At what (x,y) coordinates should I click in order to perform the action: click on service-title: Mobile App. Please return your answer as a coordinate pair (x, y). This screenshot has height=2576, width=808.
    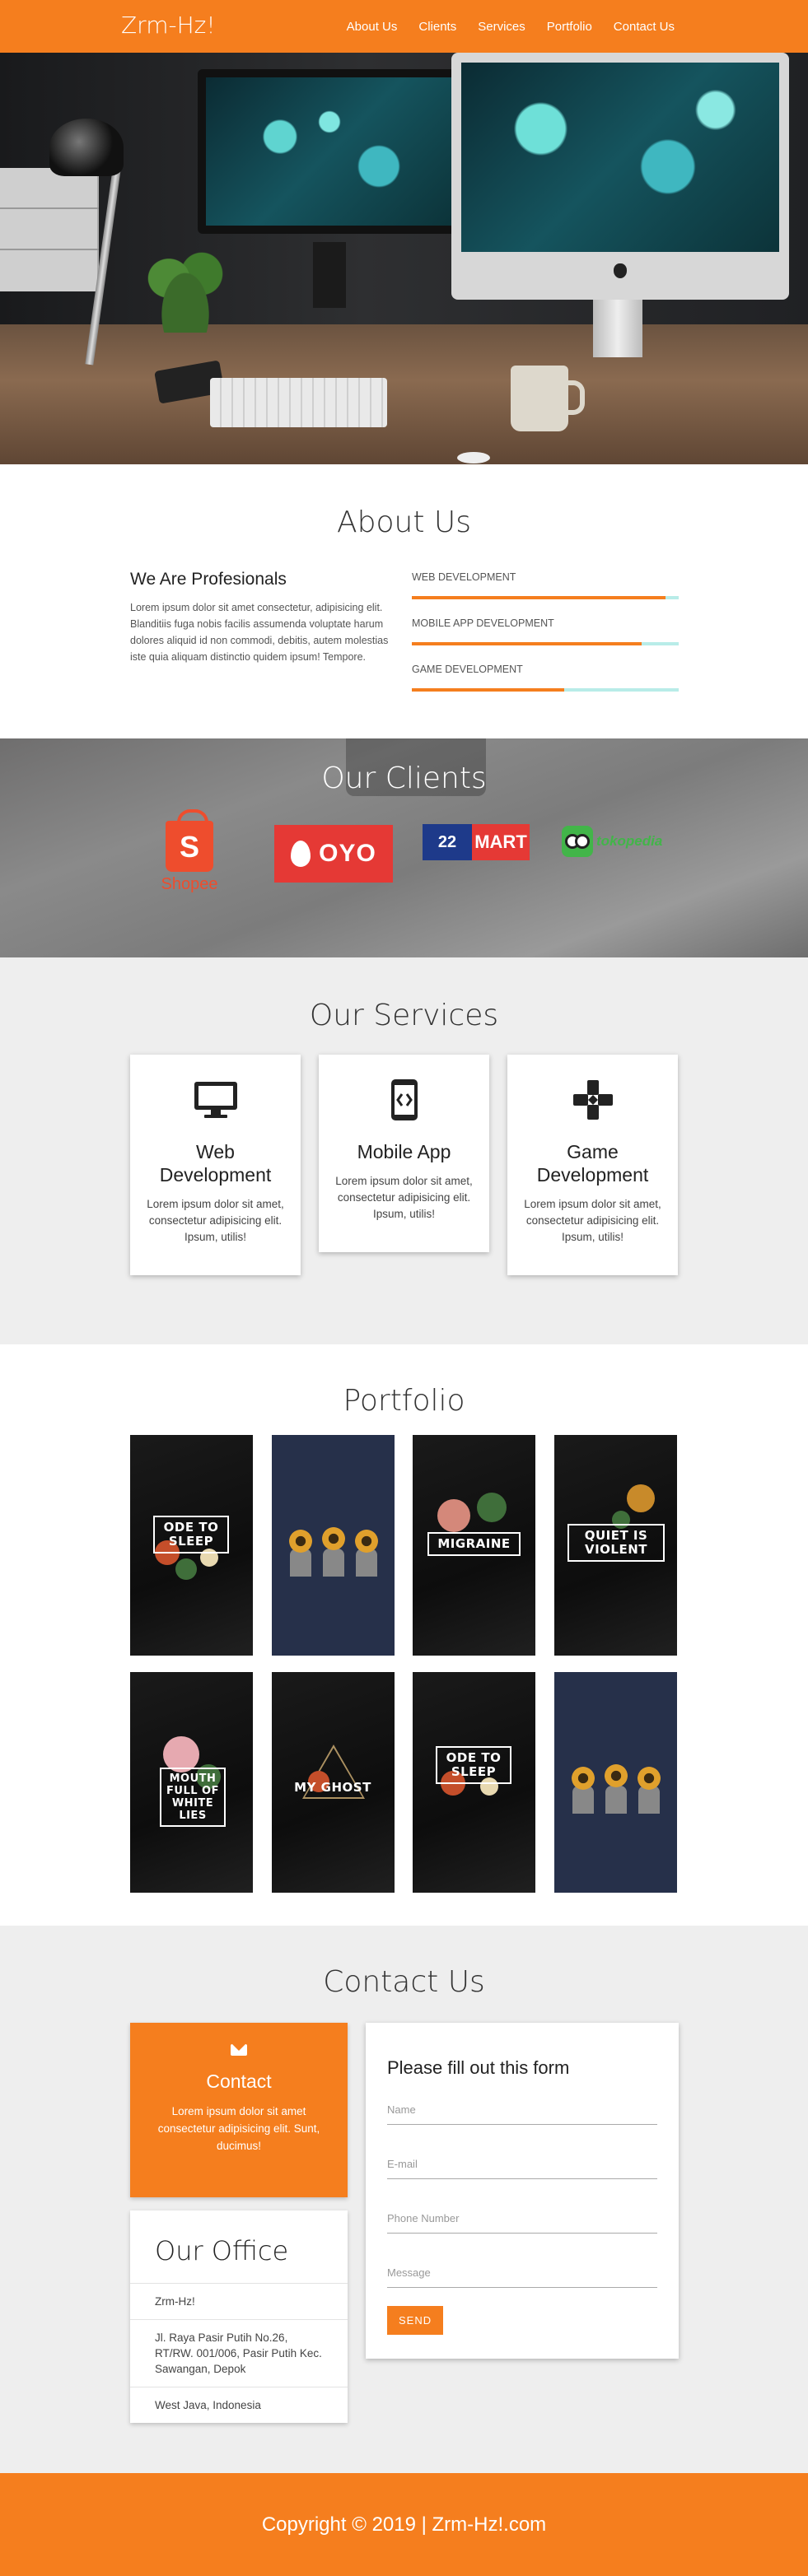
    Looking at the image, I should click on (404, 1151).